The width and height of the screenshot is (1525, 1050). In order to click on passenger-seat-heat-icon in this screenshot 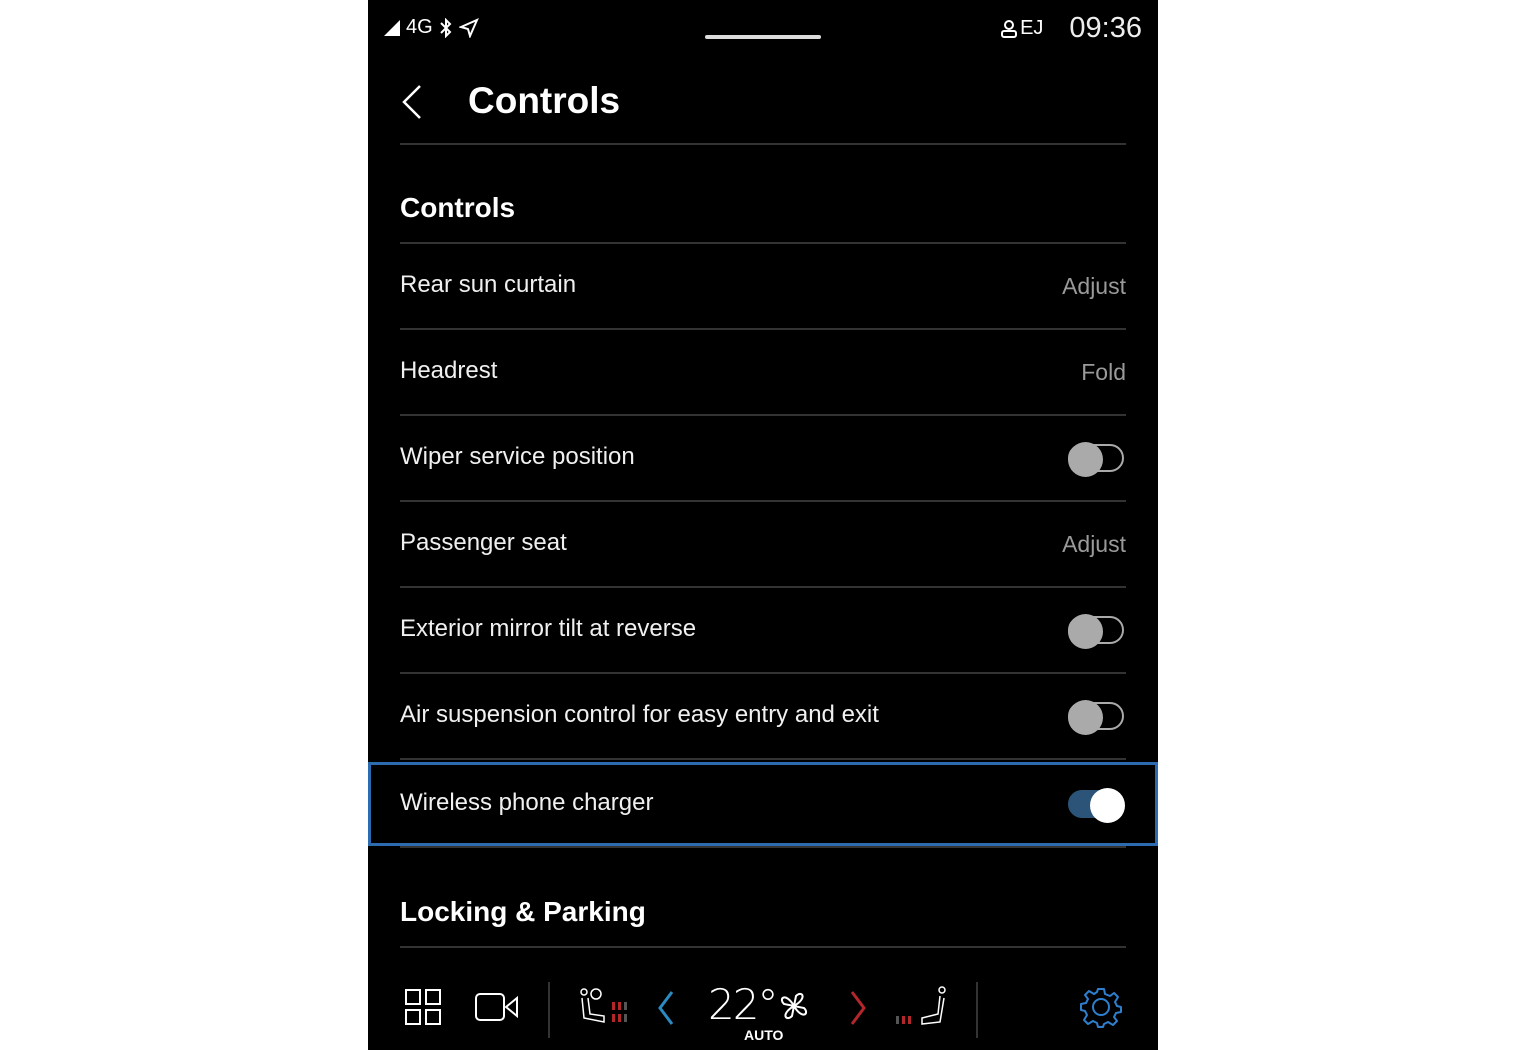, I will do `click(922, 1007)`.